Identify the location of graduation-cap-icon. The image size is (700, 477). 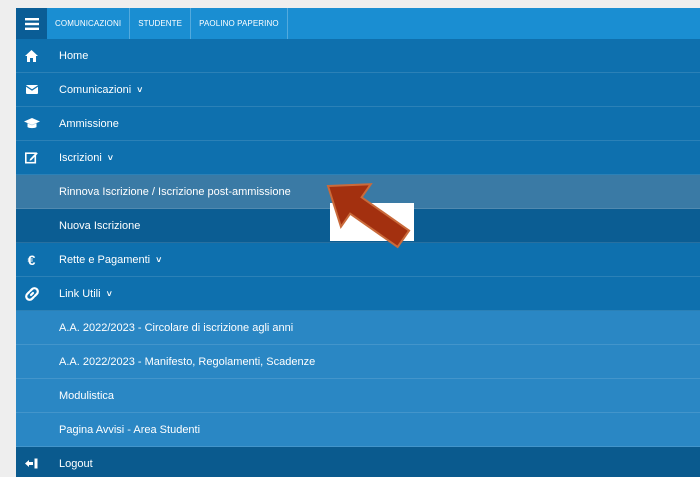
(31, 123).